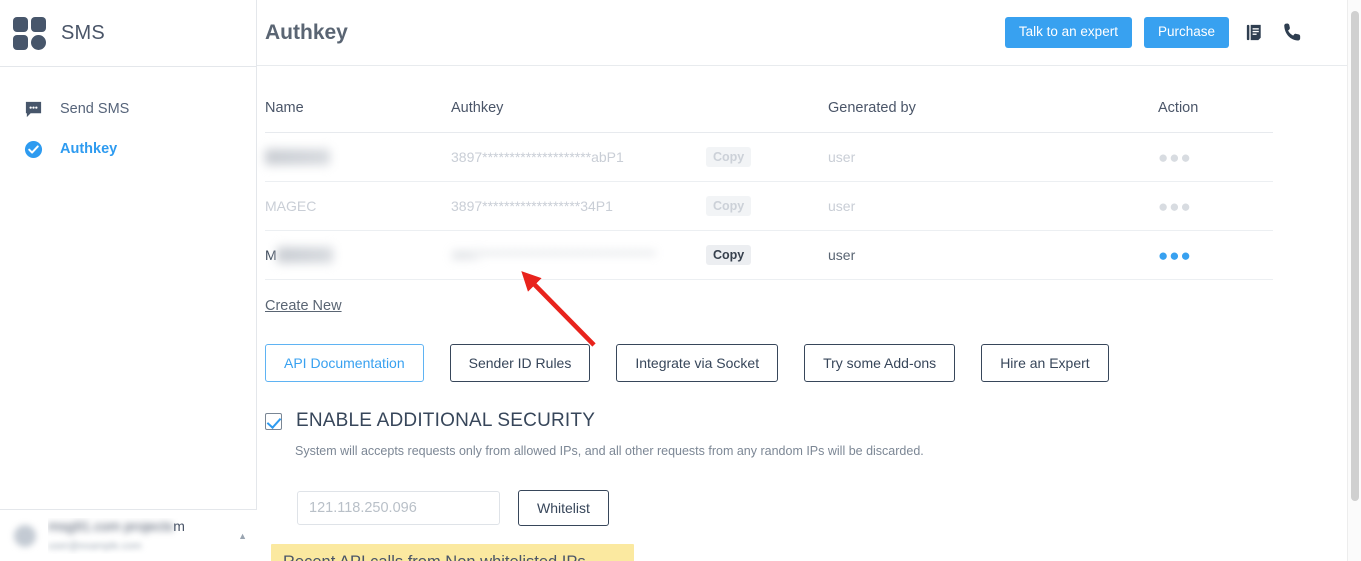 This screenshot has height=561, width=1361. I want to click on page-title: Authkey, so click(306, 32).